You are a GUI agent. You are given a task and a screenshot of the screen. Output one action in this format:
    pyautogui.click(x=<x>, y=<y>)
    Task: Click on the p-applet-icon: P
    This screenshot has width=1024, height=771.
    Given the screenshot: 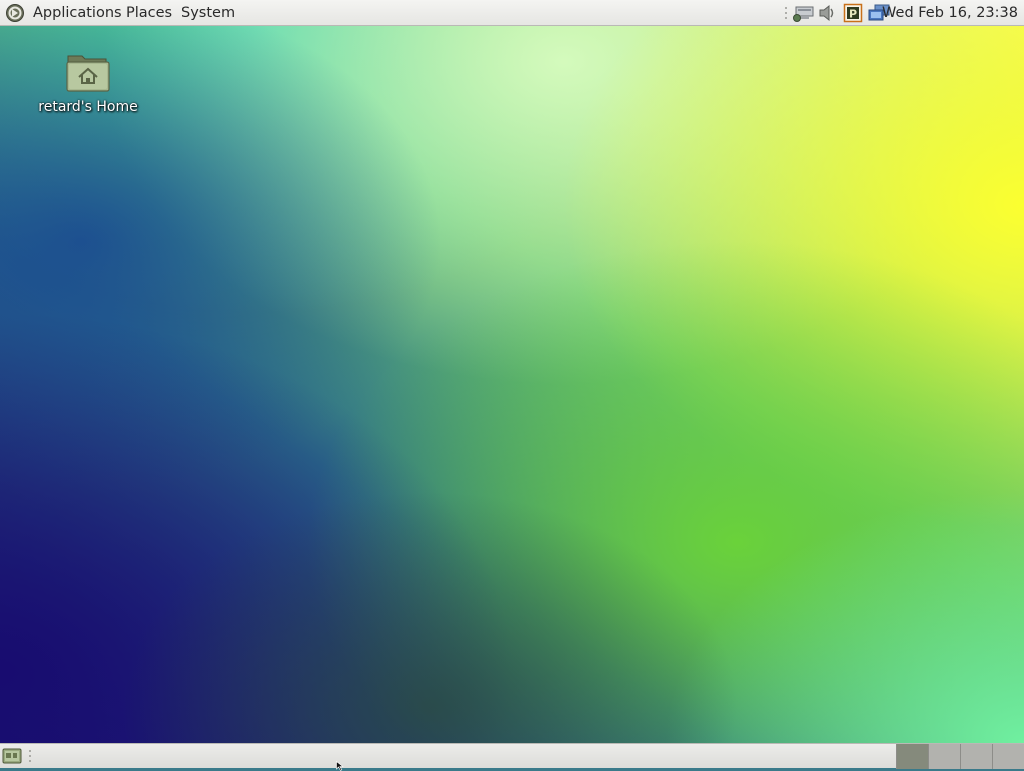 What is the action you would take?
    pyautogui.click(x=853, y=13)
    